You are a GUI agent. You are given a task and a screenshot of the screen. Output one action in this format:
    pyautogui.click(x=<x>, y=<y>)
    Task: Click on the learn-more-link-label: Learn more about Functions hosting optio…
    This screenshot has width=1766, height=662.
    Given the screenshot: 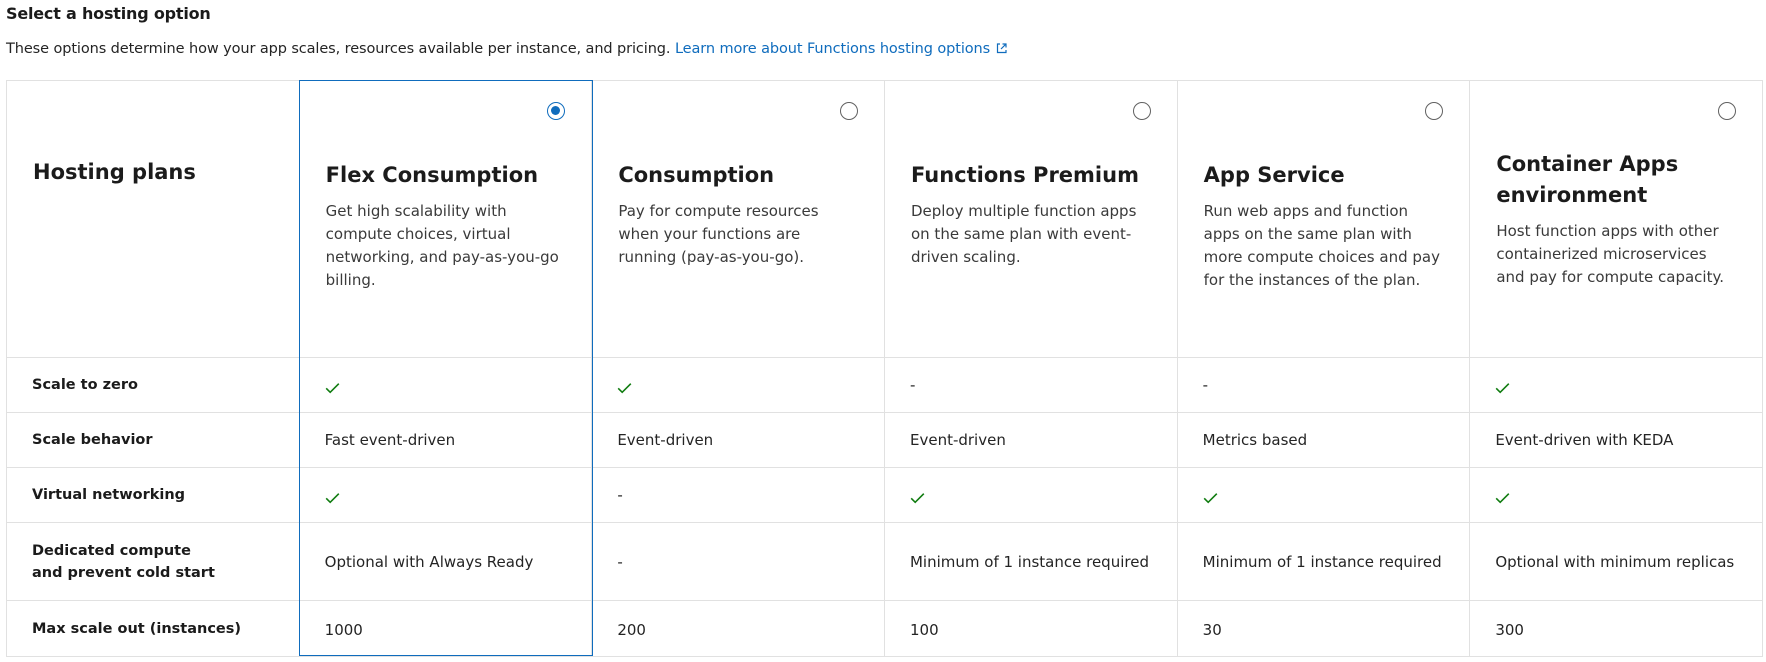 What is the action you would take?
    pyautogui.click(x=832, y=49)
    